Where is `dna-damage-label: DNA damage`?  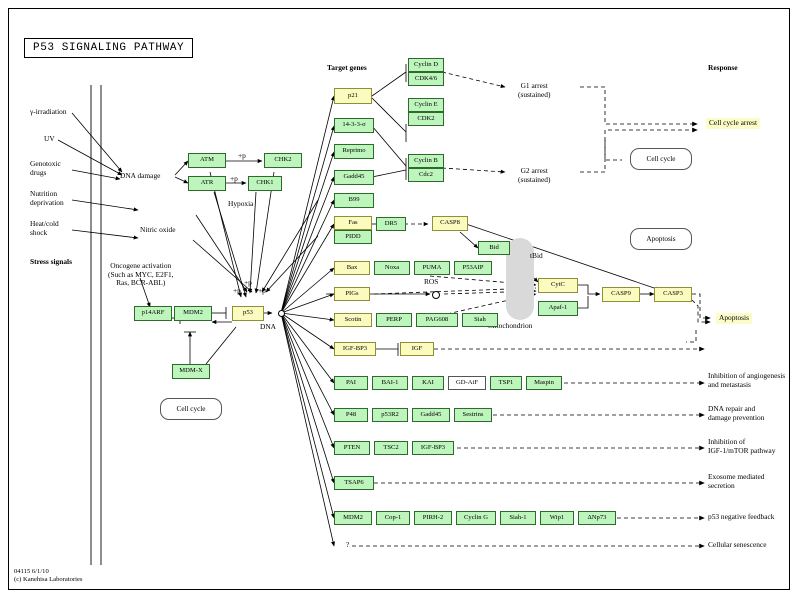
dna-damage-label: DNA damage is located at coordinates (140, 175).